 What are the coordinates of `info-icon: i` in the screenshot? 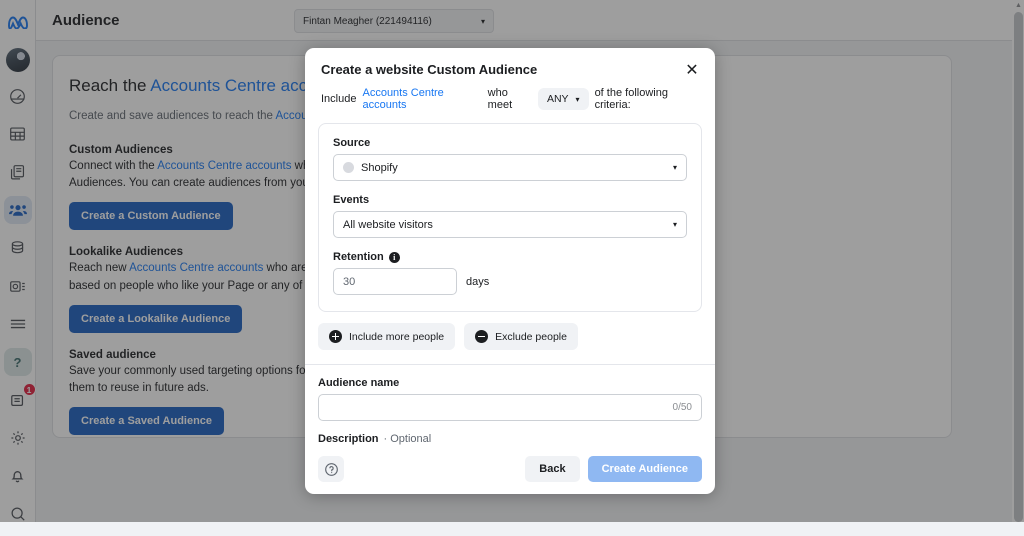 It's located at (394, 257).